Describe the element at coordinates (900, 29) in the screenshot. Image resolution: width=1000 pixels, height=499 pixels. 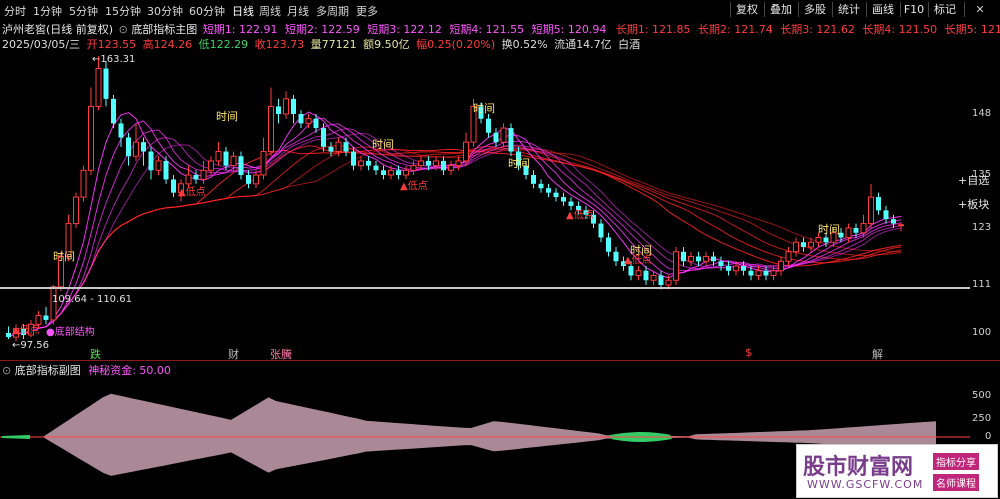
I see `long-ma-4: 长期4: 121.50` at that location.